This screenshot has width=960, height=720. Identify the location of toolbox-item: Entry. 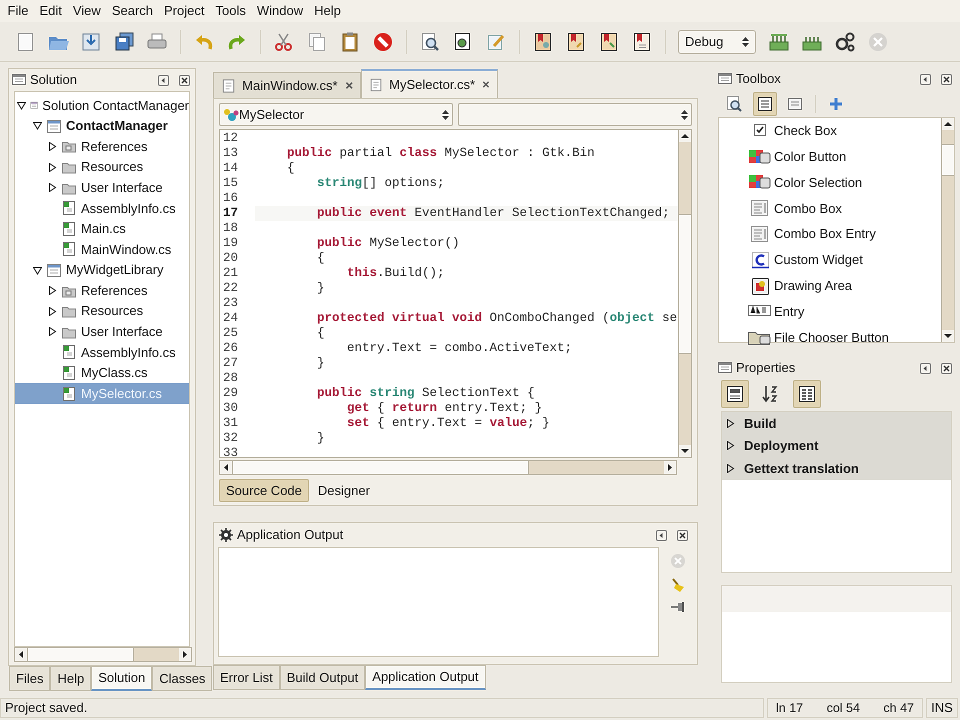
(844, 311).